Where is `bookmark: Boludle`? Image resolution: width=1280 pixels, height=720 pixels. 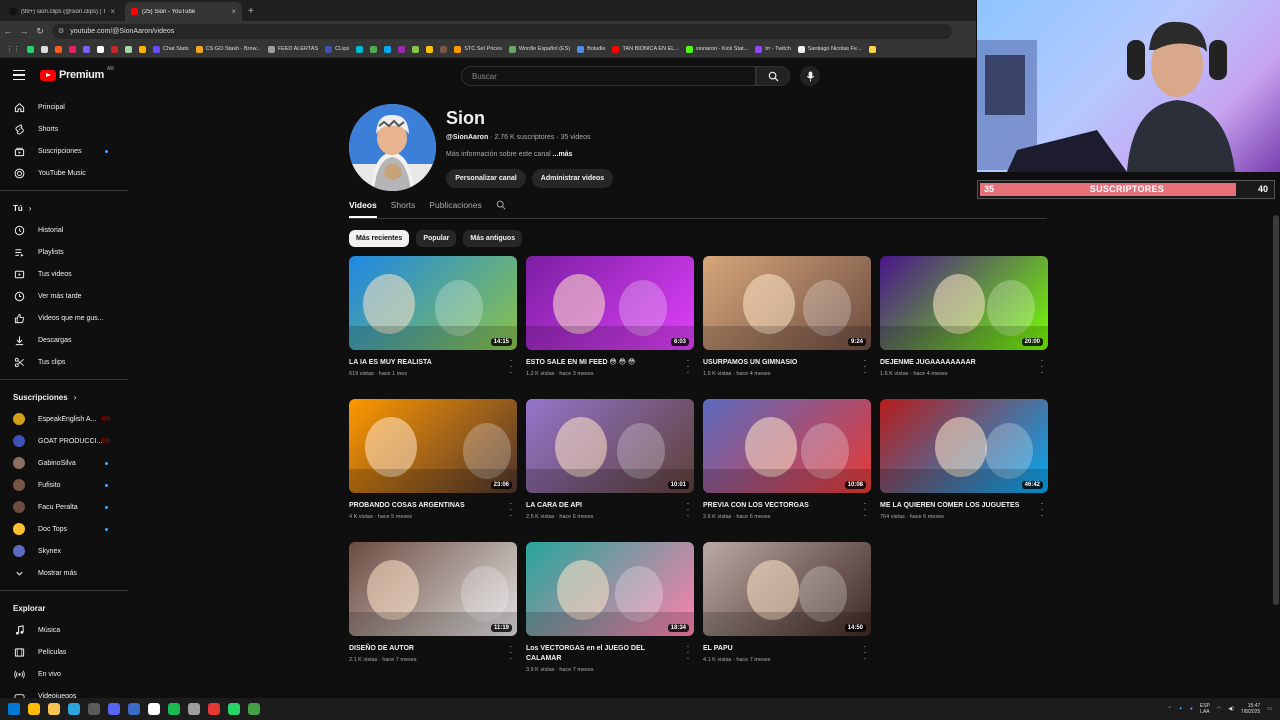 bookmark: Boludle is located at coordinates (591, 49).